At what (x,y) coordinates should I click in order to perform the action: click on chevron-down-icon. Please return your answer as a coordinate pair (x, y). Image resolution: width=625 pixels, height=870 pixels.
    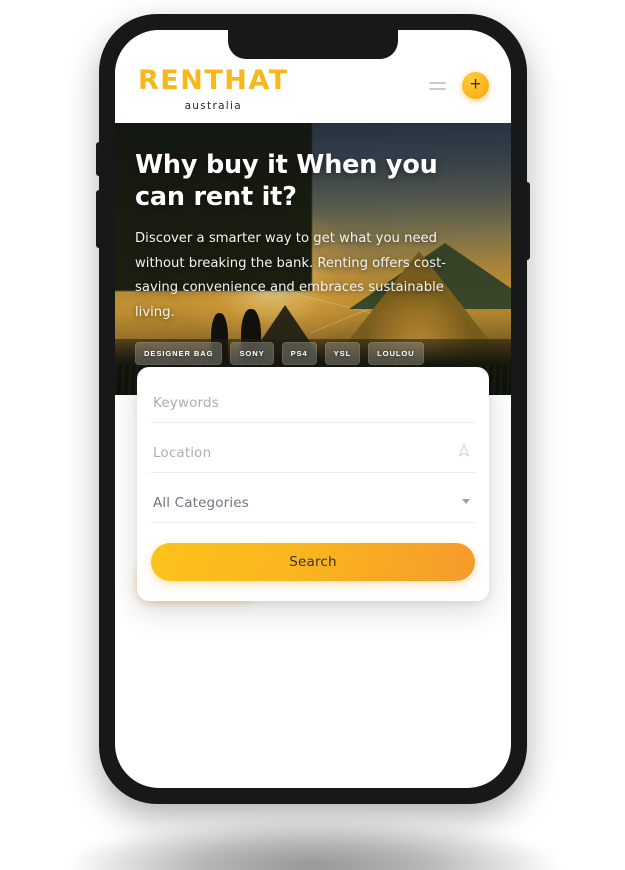
    Looking at the image, I should click on (466, 501).